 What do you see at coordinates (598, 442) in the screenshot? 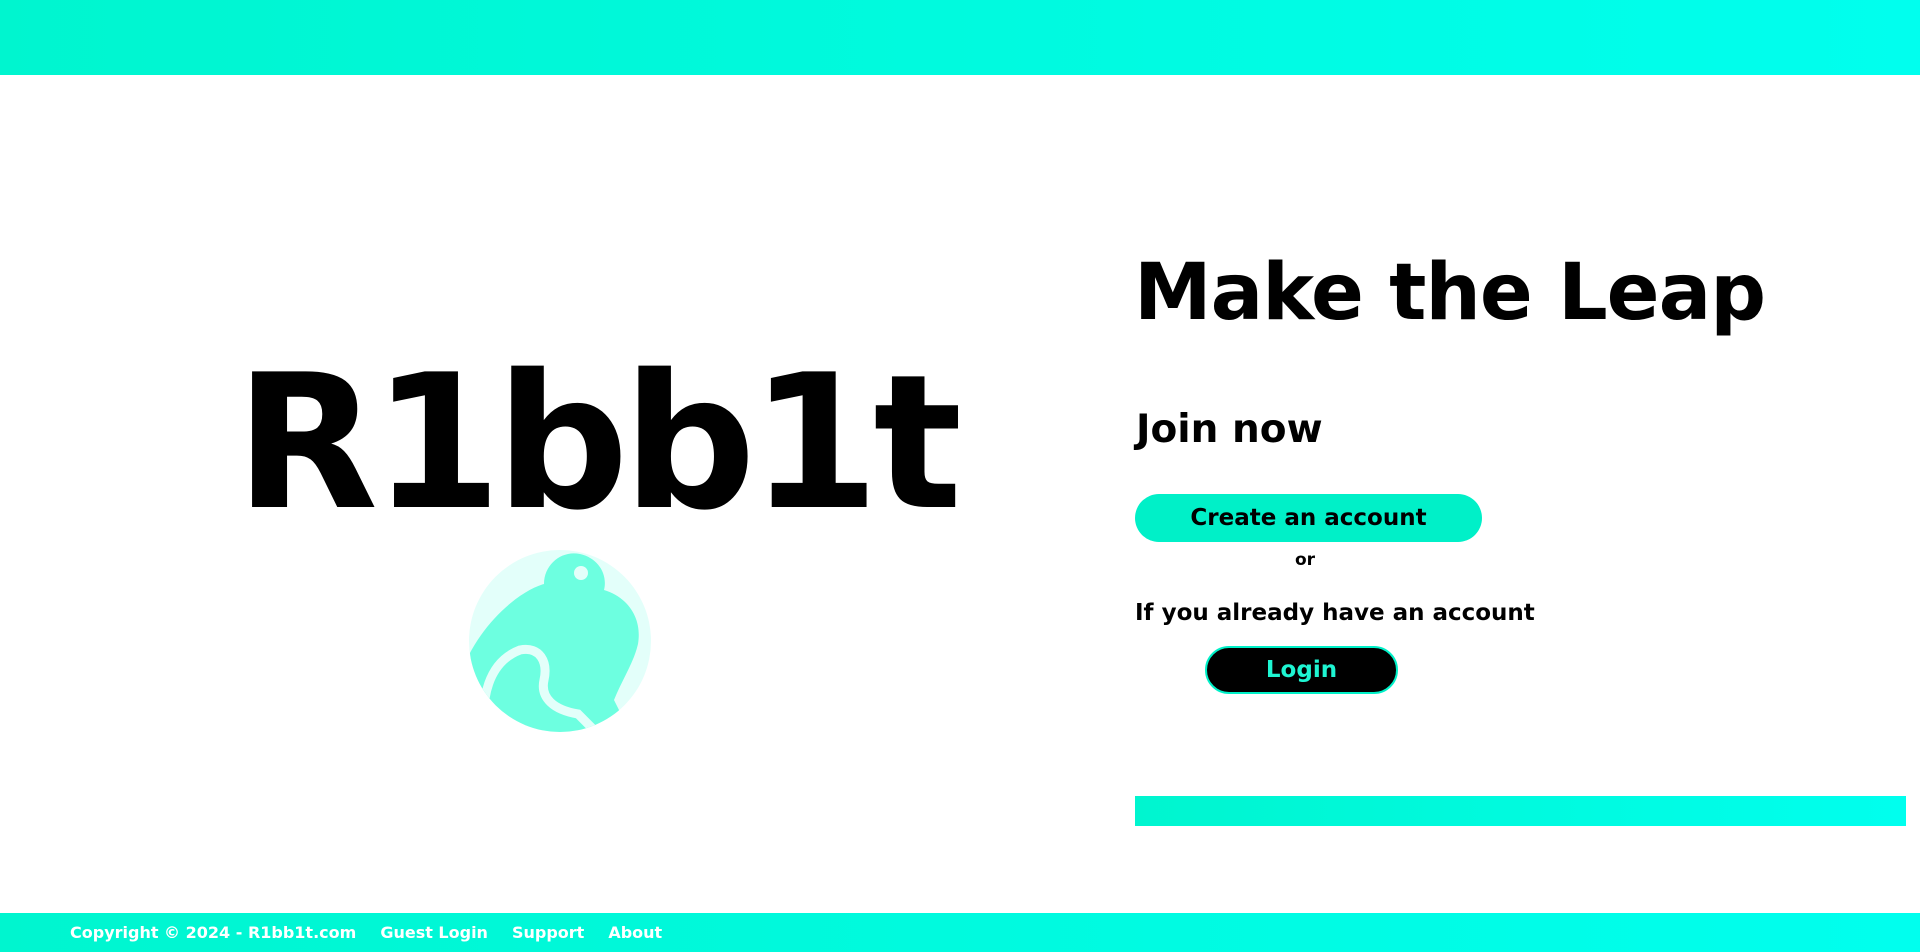
I see `brand-wordmark: R1bb1t` at bounding box center [598, 442].